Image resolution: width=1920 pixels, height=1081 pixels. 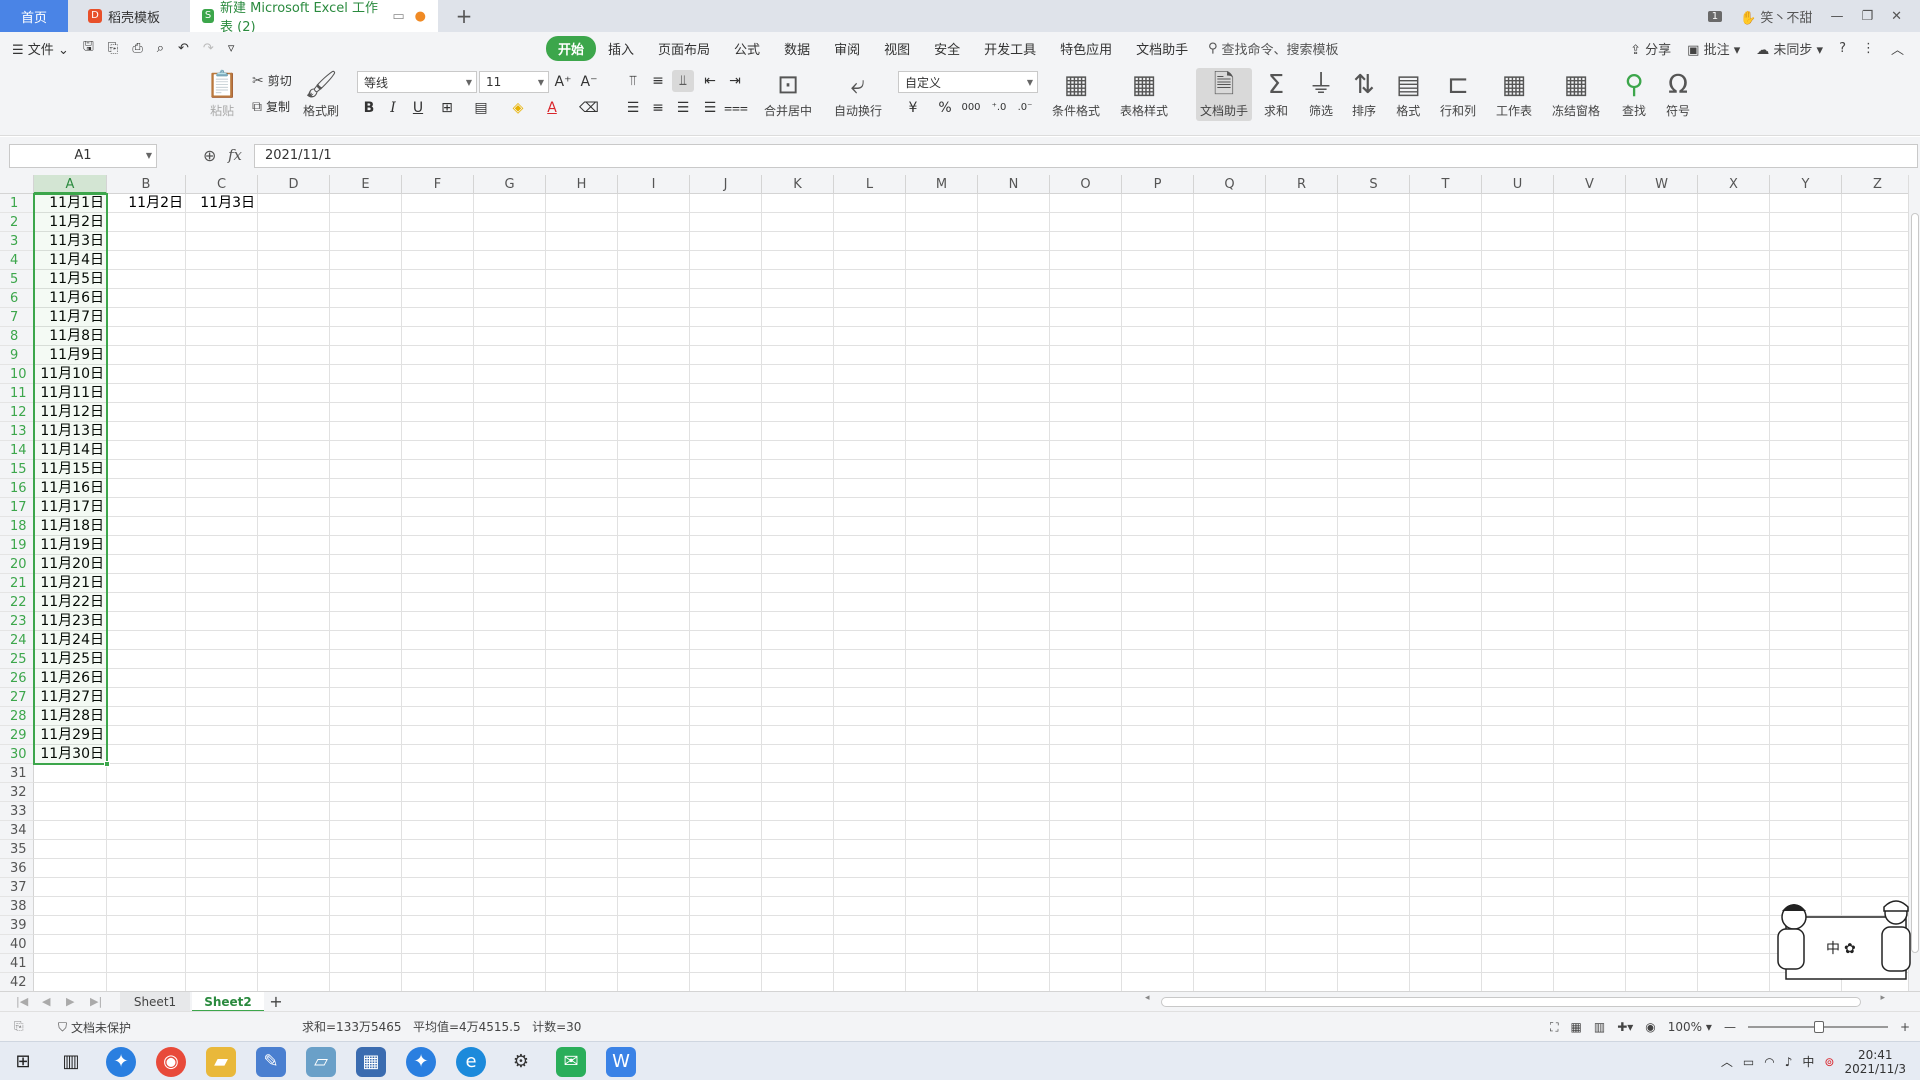 What do you see at coordinates (321, 94) in the screenshot?
I see `format-painter-button: 🖌 格式刷` at bounding box center [321, 94].